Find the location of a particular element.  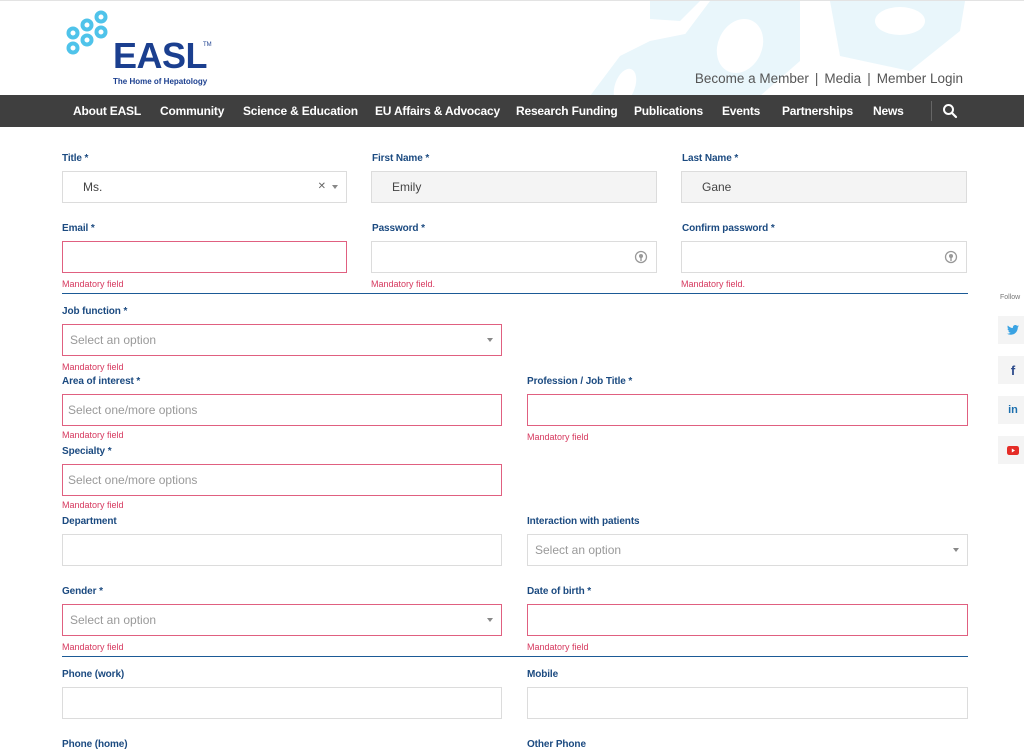

department-input is located at coordinates (282, 550).